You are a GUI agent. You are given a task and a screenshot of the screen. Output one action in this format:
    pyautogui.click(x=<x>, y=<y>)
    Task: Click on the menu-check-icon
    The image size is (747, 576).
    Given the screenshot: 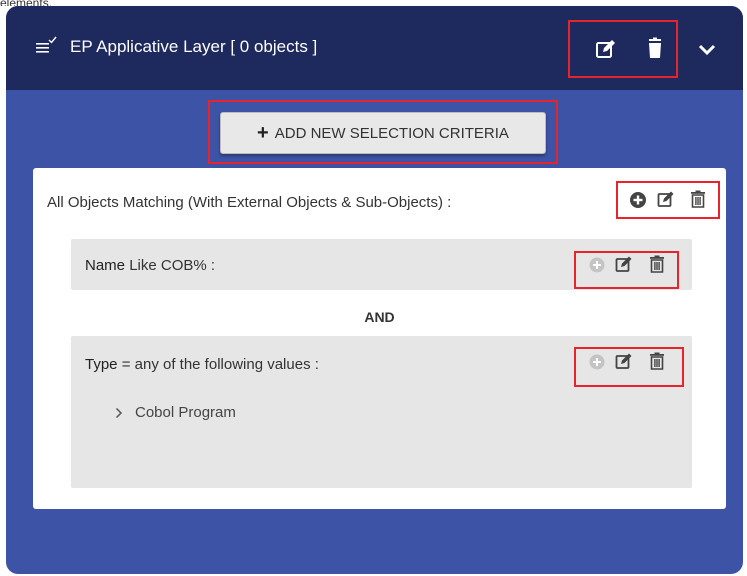 What is the action you would take?
    pyautogui.click(x=46, y=46)
    